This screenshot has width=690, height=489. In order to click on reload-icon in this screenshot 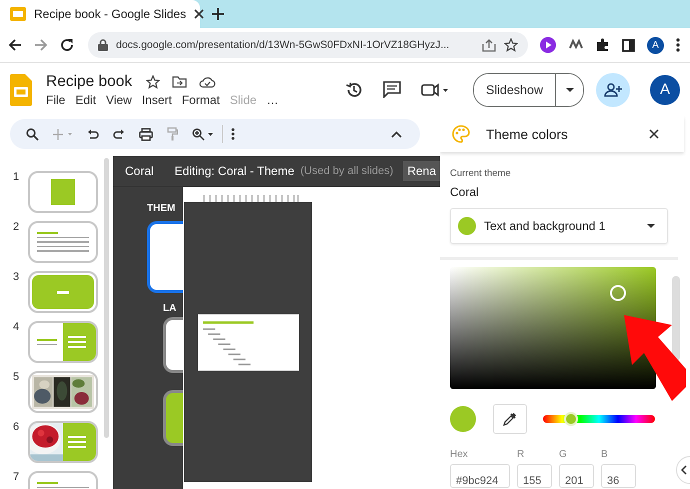, I will do `click(67, 45)`.